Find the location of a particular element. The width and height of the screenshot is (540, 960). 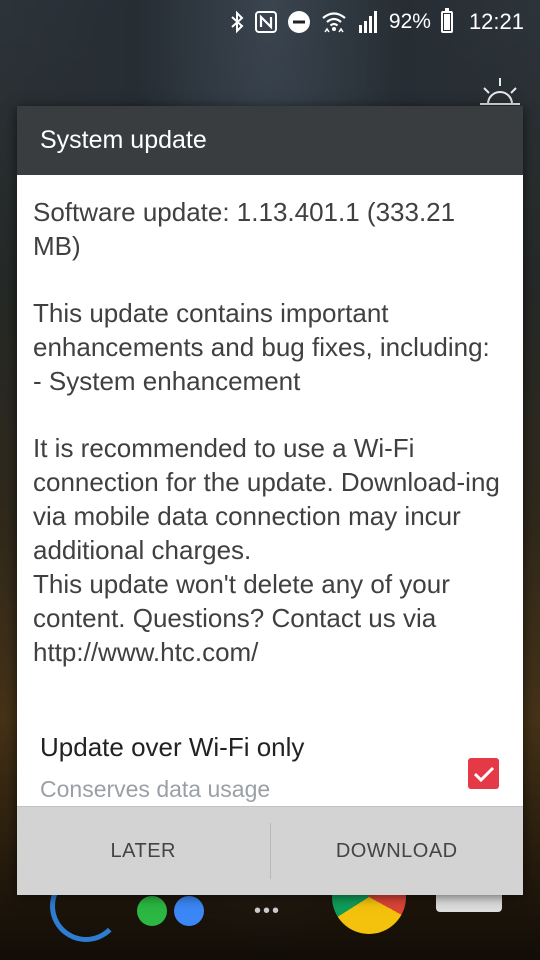

dialog-title: System update is located at coordinates (123, 140).